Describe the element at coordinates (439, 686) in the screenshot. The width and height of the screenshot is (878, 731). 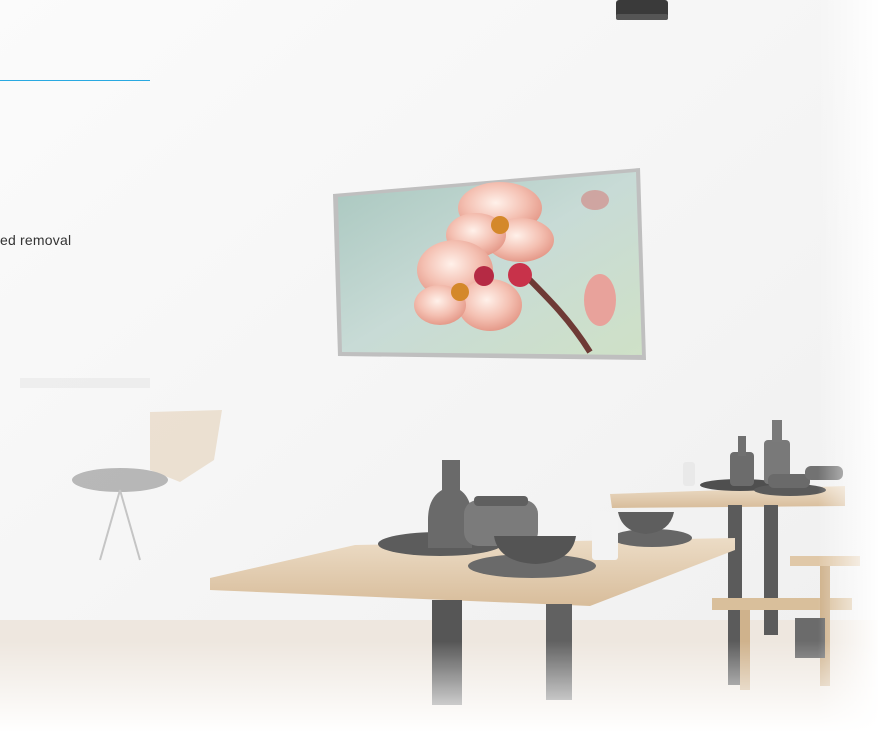
I see `bottom-edge-fade` at that location.